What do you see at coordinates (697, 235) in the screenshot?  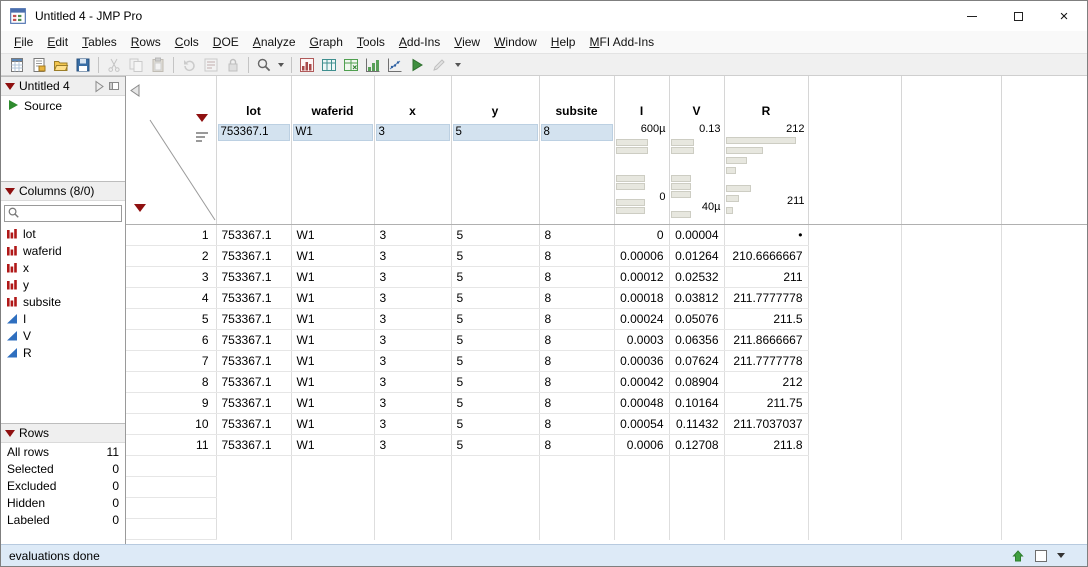 I see `cell-V: 0.00004` at bounding box center [697, 235].